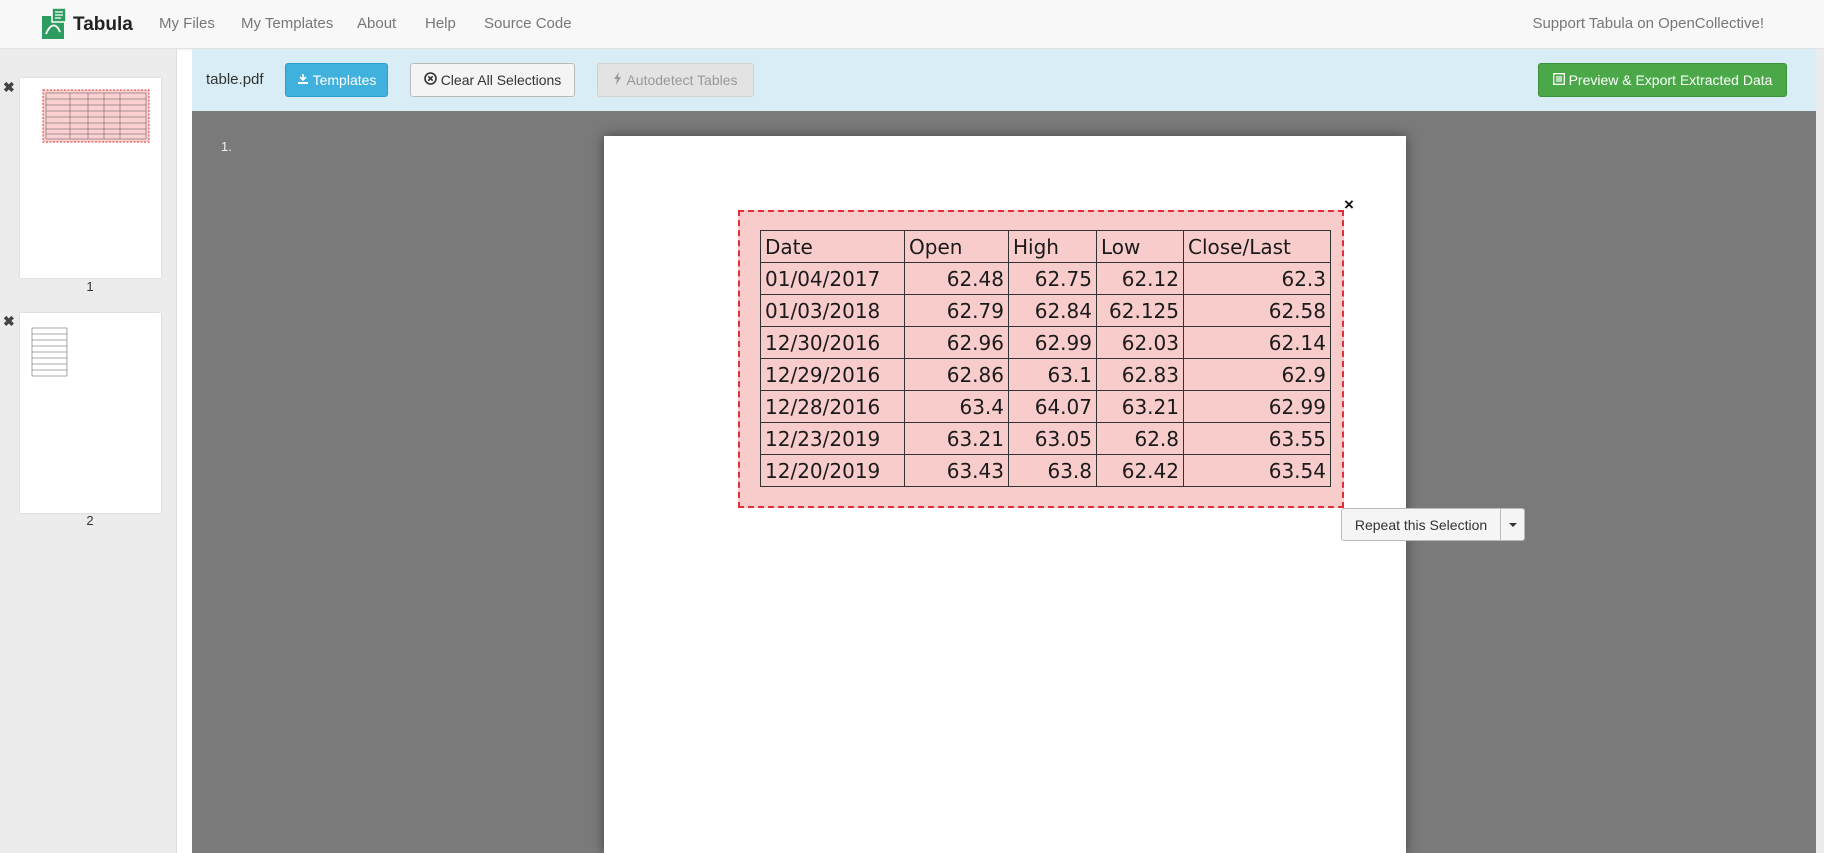  I want to click on table-cell: 62.48, so click(956, 278).